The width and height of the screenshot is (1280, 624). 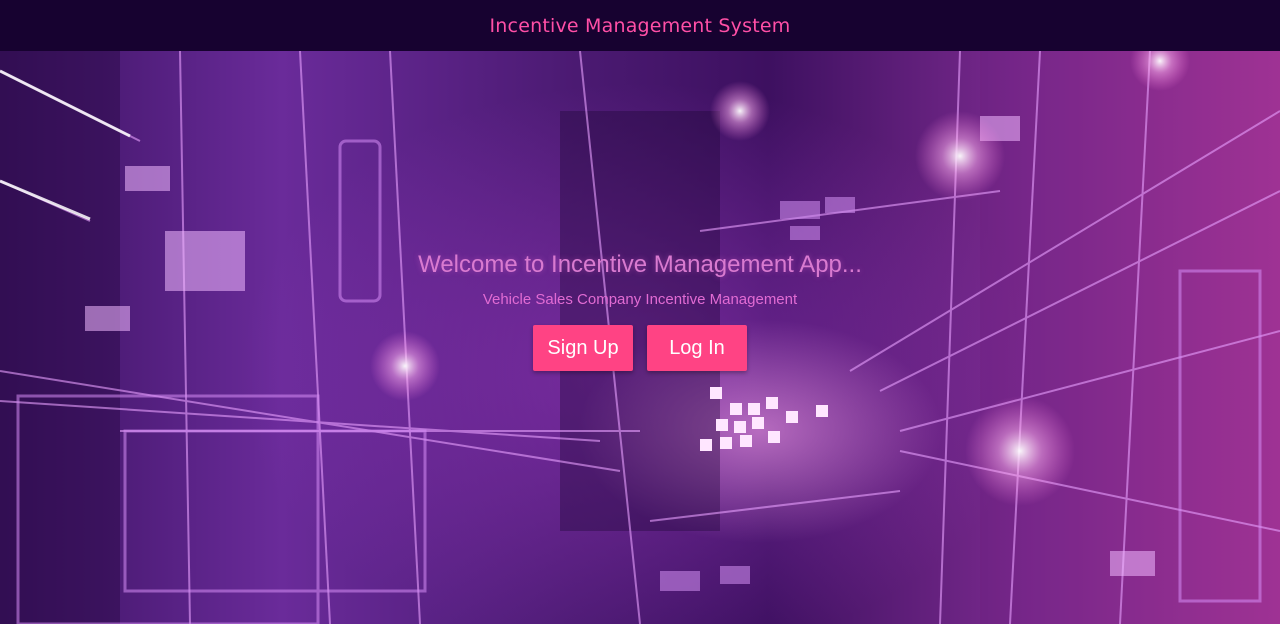 I want to click on sign-up-button: Sign Up, so click(x=583, y=348).